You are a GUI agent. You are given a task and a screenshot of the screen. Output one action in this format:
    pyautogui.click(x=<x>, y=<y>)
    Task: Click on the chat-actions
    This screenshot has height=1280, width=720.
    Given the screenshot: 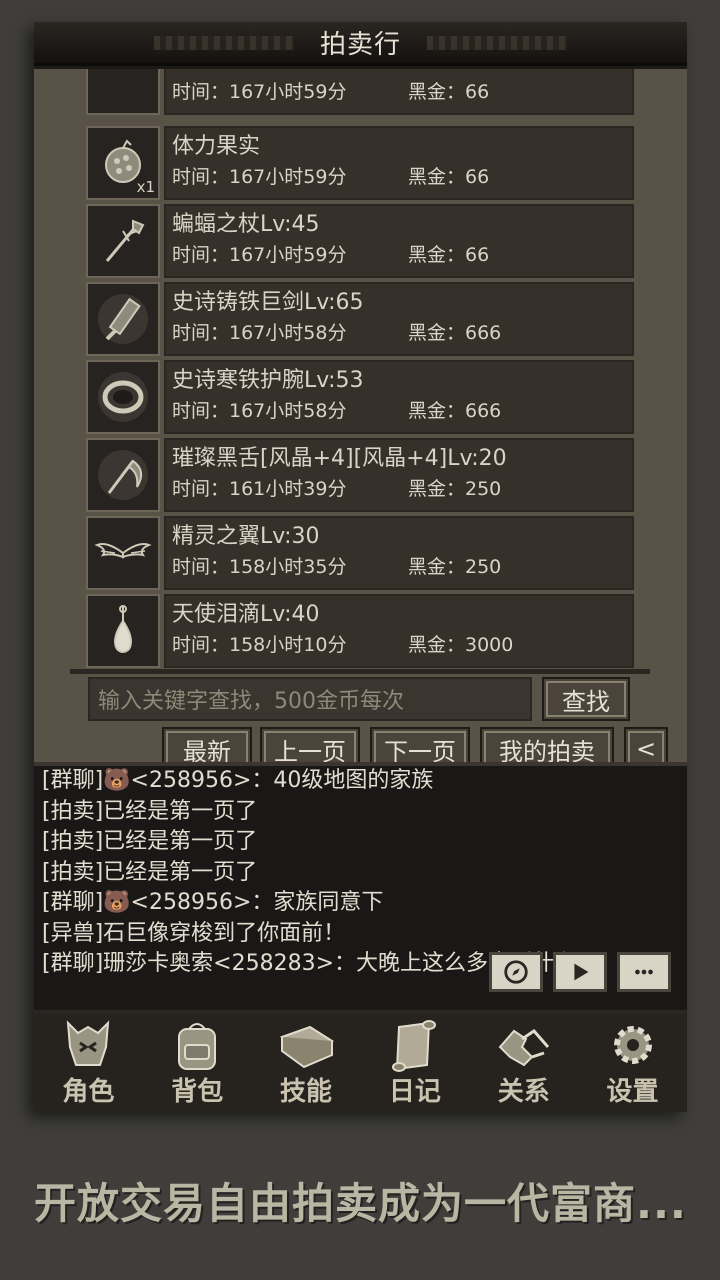 What is the action you would take?
    pyautogui.click(x=580, y=972)
    